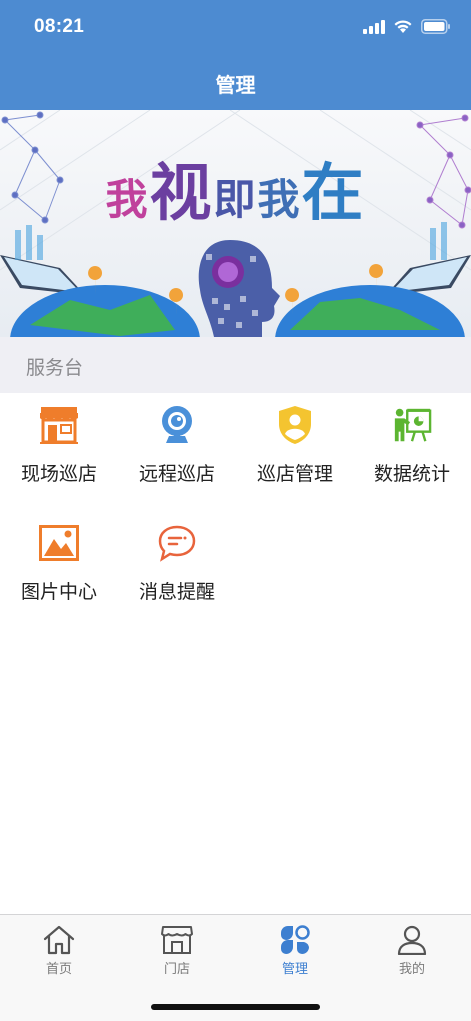  I want to click on picture-icon, so click(59, 543).